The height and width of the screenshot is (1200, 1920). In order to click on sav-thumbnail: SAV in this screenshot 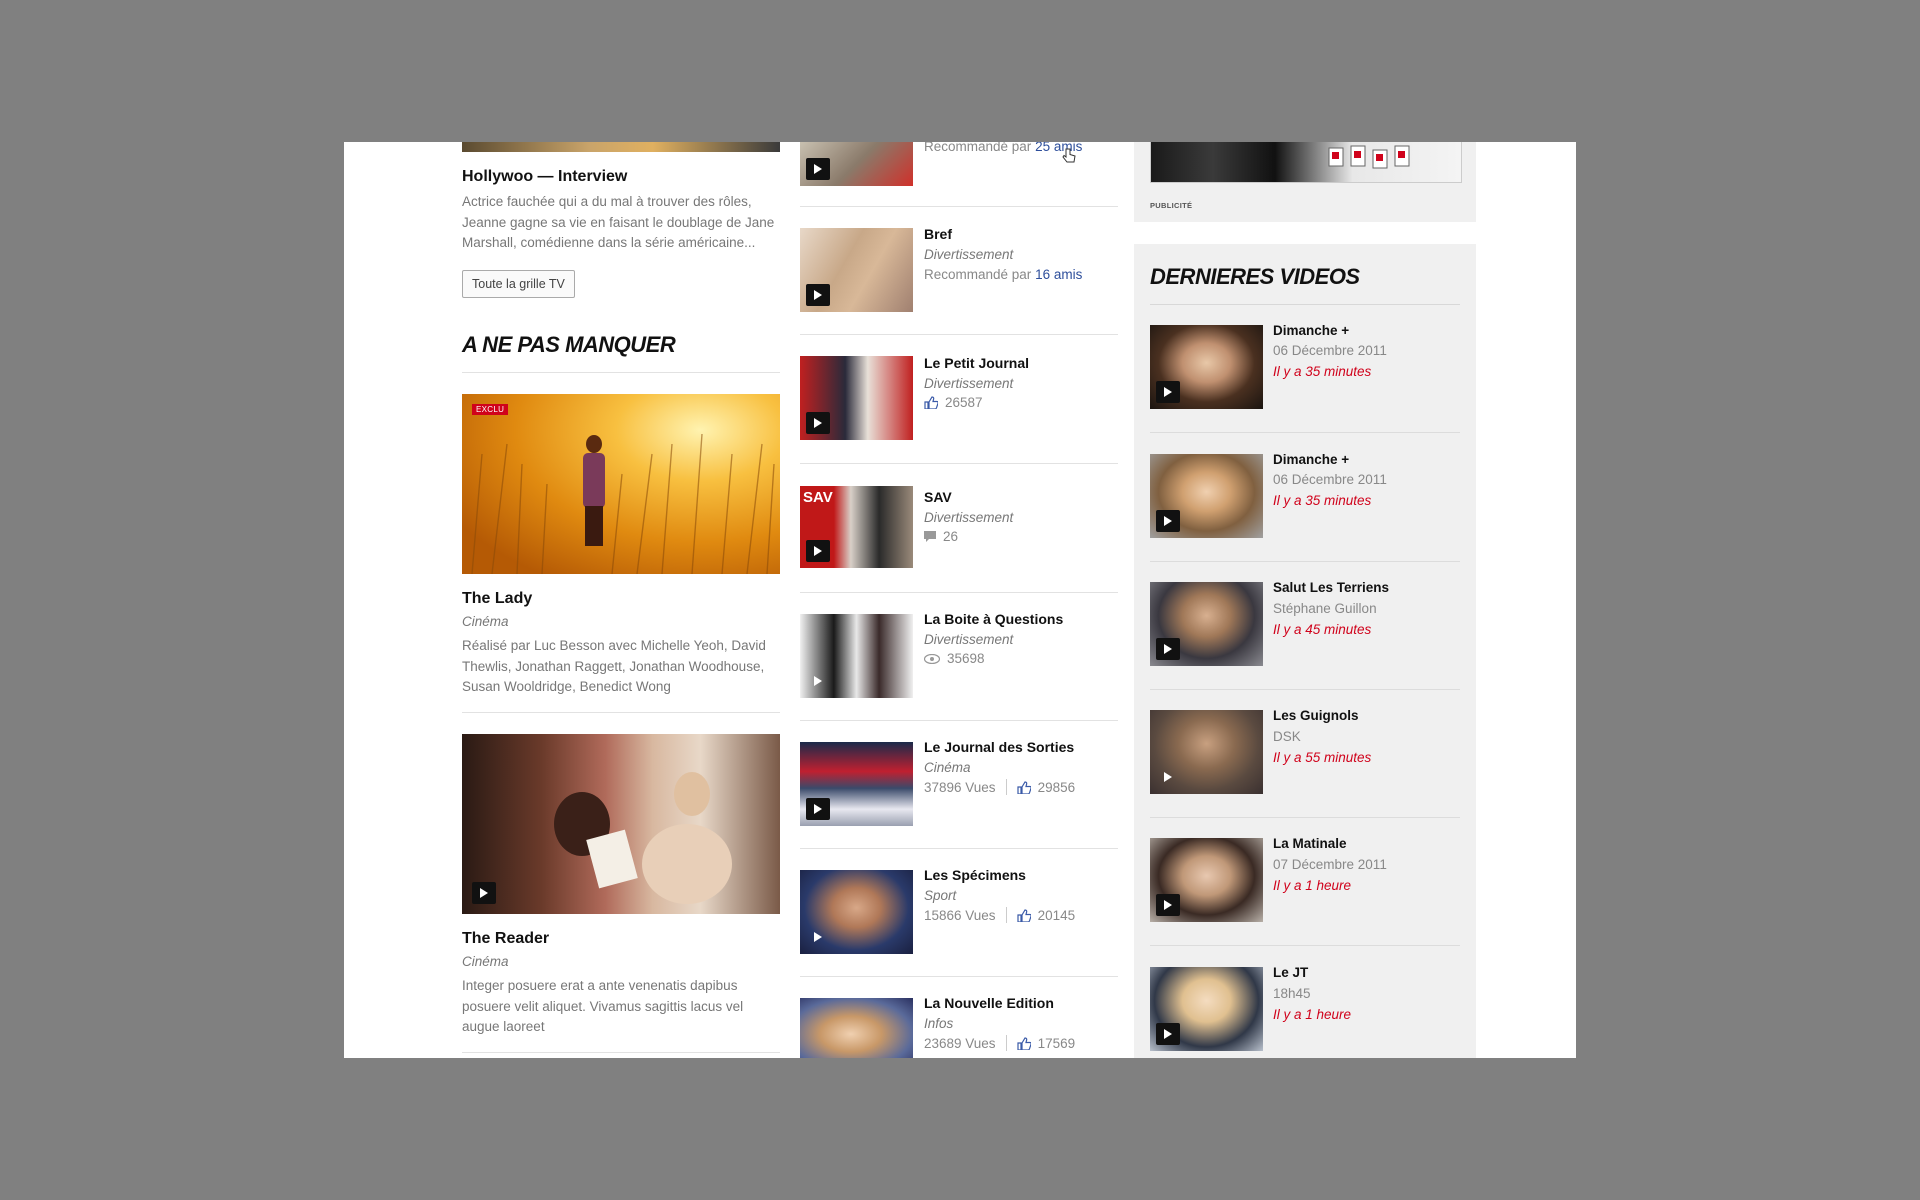, I will do `click(856, 527)`.